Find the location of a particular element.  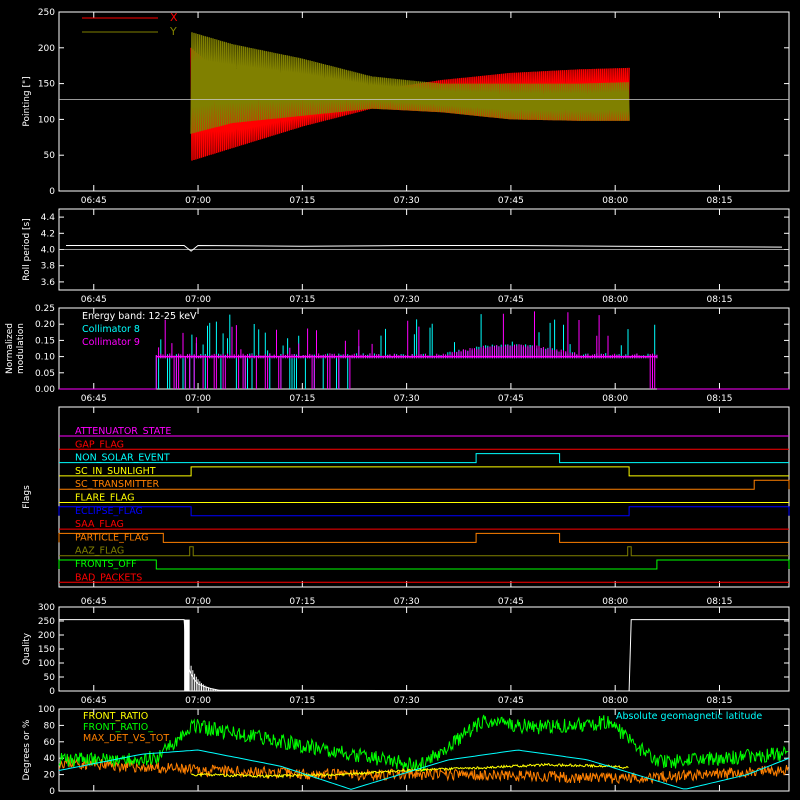

flag-line-particle-flag is located at coordinates (423, 537).